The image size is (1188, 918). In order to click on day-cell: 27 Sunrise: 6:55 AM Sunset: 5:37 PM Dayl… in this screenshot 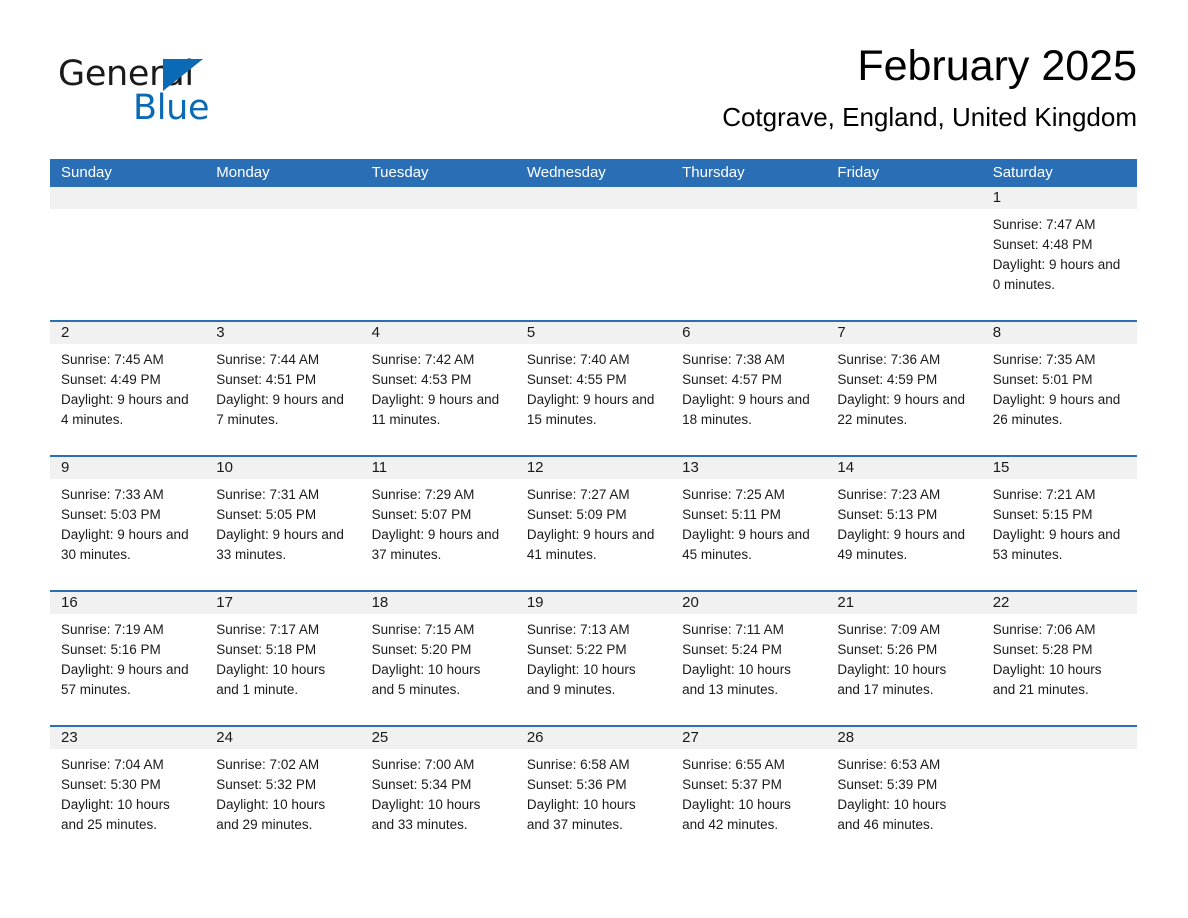, I will do `click(749, 786)`.